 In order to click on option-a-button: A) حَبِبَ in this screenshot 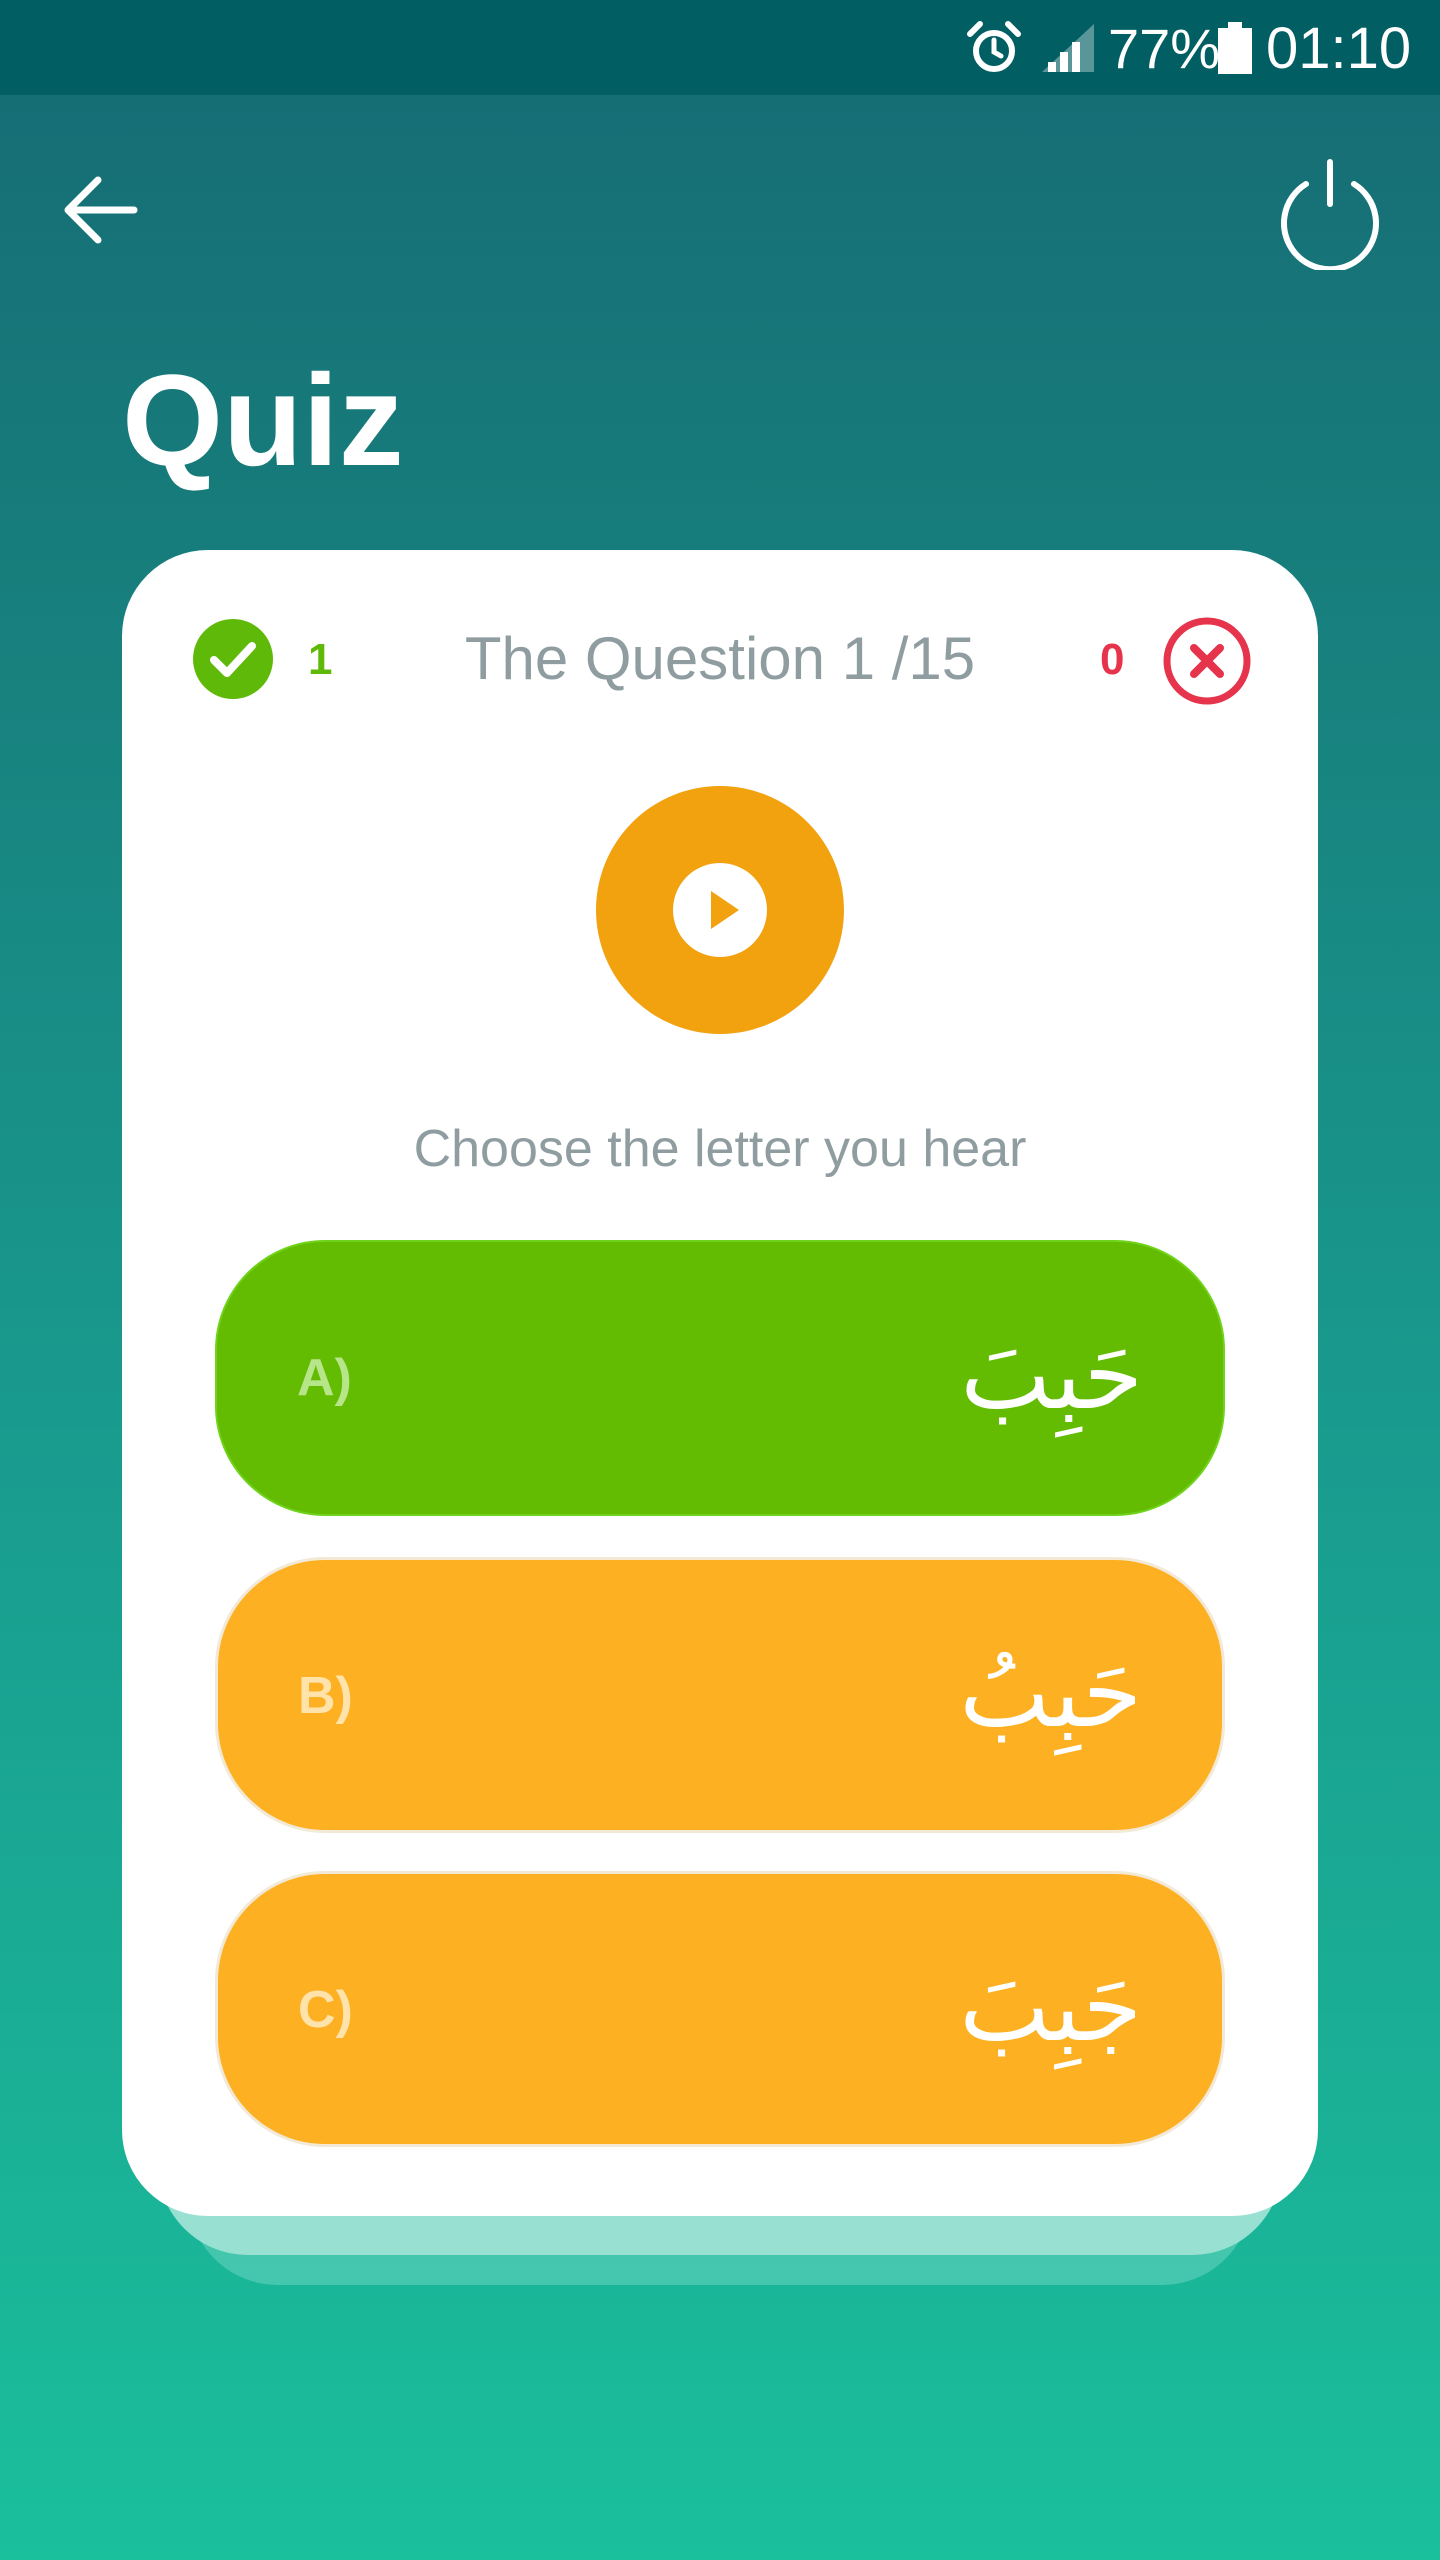, I will do `click(720, 1378)`.